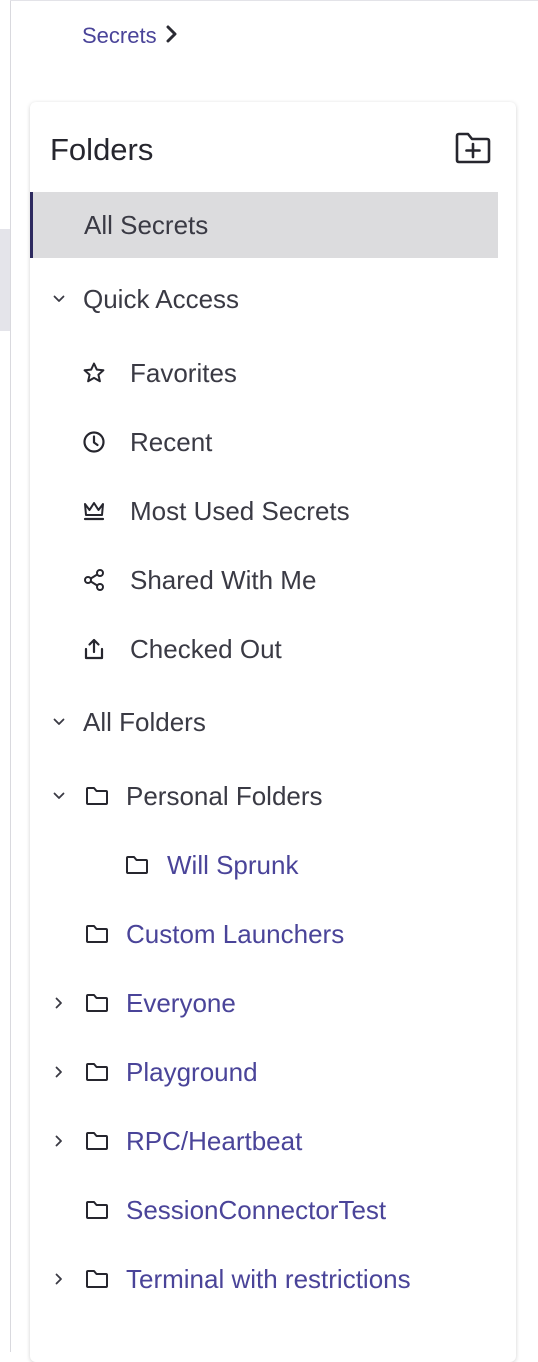  What do you see at coordinates (224, 795) in the screenshot?
I see `tree-item-label: Personal Folders` at bounding box center [224, 795].